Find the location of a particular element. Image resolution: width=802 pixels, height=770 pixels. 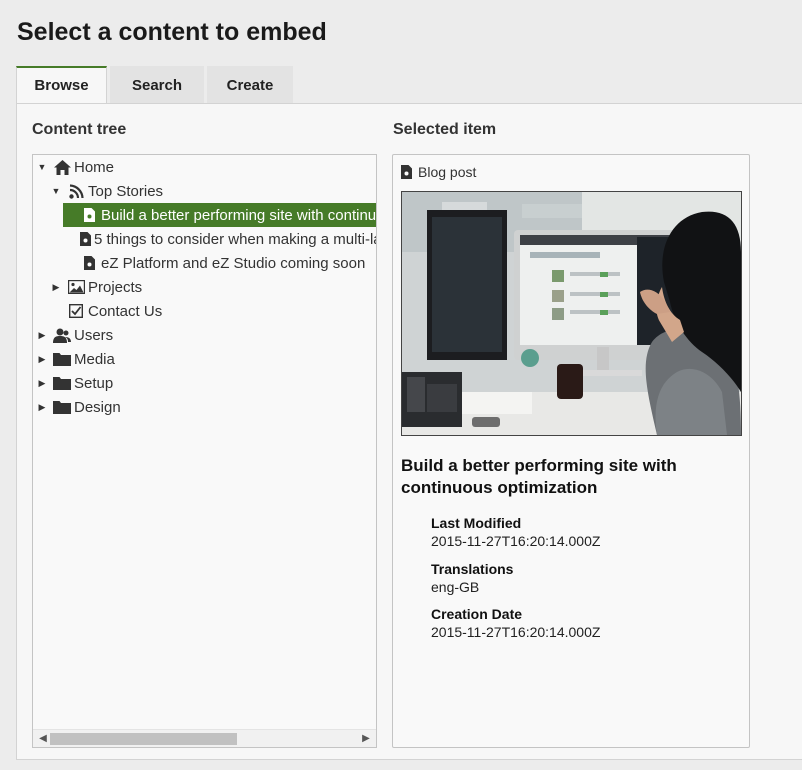

tree-item-label: Design is located at coordinates (97, 407).